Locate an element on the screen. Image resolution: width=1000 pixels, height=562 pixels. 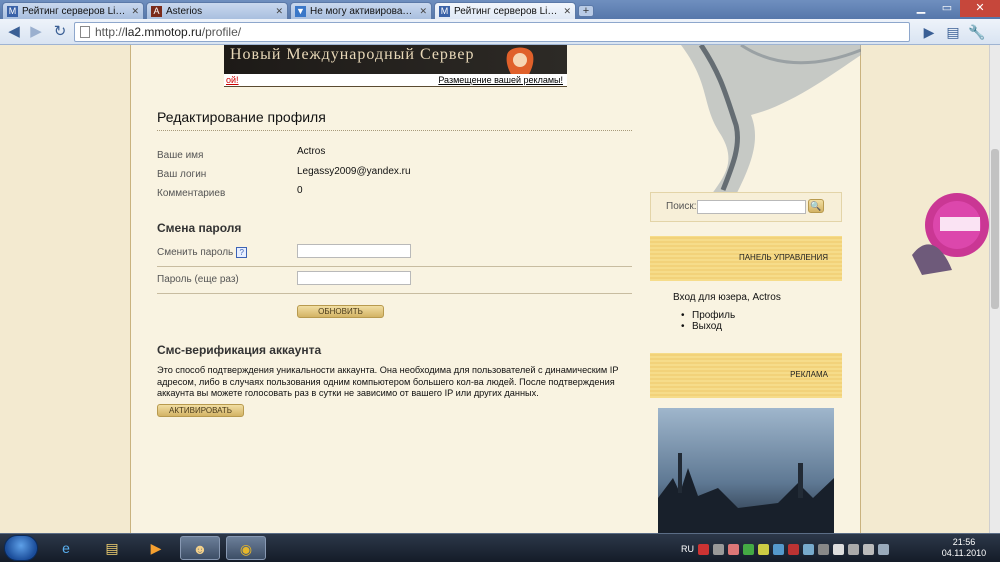
user-links: Профиль Выход is located at coordinates (708, 321).